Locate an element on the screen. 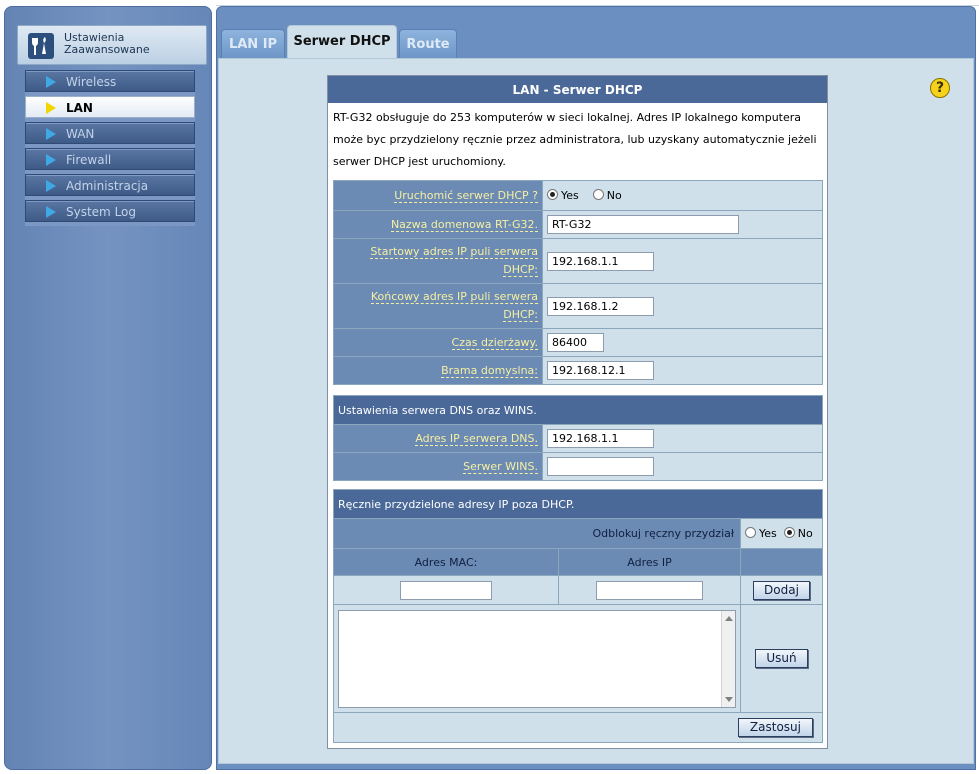 The image size is (979, 774). sidebar-item-label: WAN is located at coordinates (80, 134).